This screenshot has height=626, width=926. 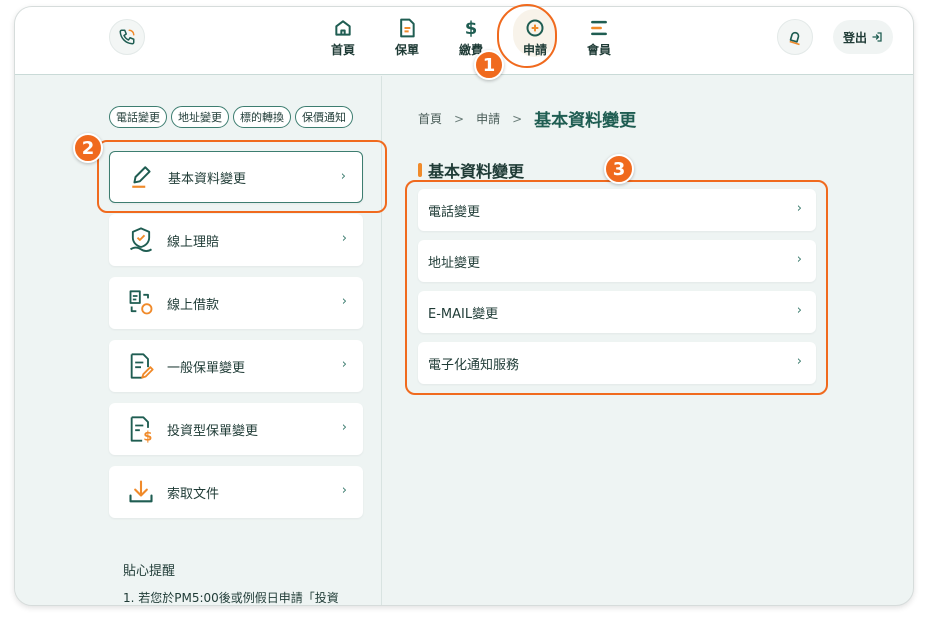 I want to click on sidebar-item-investment-policy-change: $ 投資型保單變更 ›, so click(x=236, y=429).